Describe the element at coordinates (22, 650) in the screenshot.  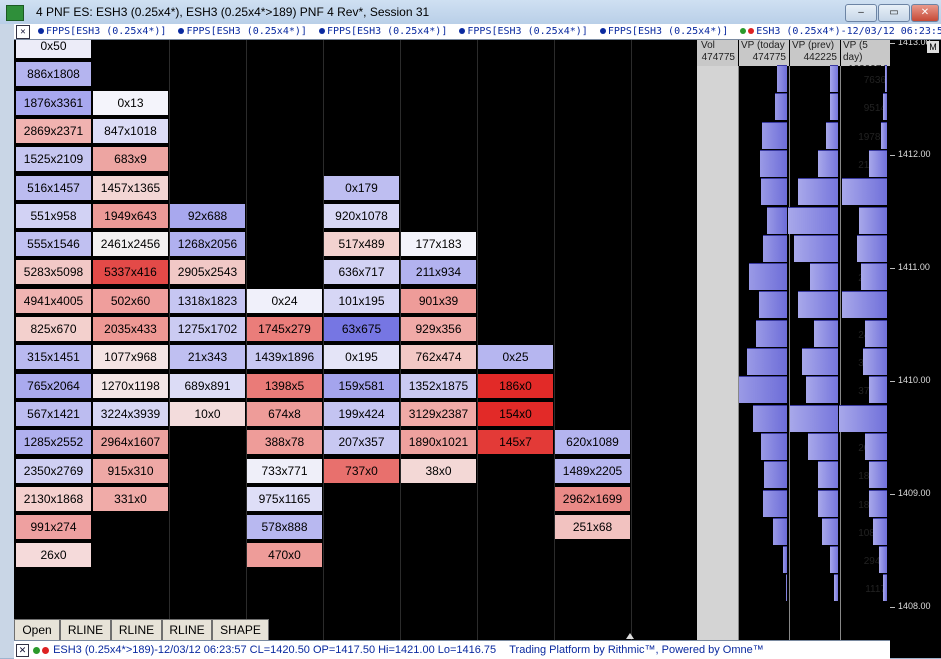
I see `close-status-icon: ✕` at that location.